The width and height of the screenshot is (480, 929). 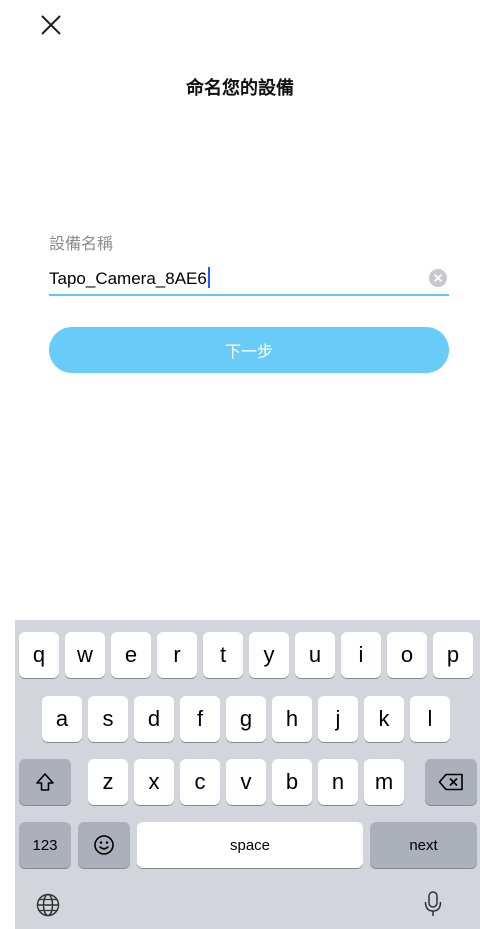 I want to click on key-k: k, so click(x=384, y=719).